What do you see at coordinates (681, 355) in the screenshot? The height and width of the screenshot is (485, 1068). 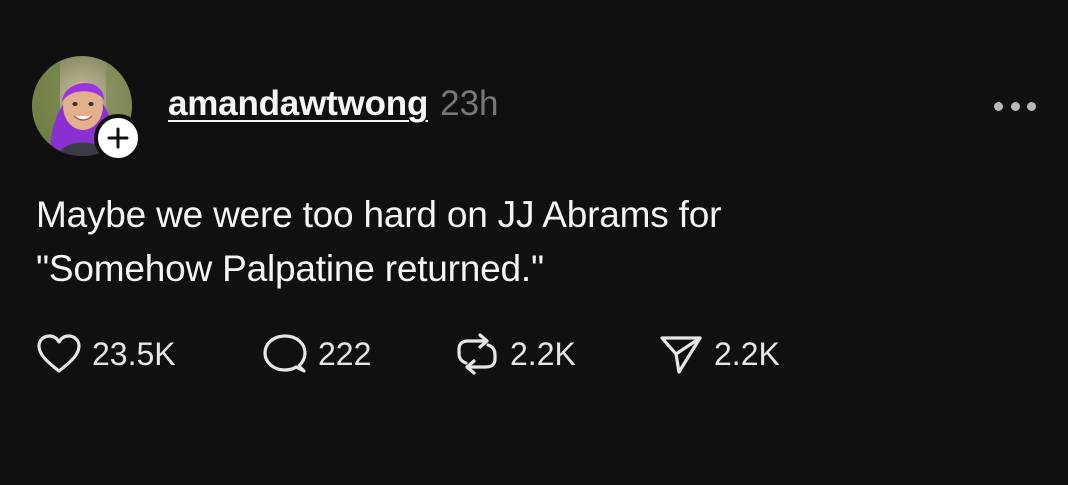 I see `send-icon` at bounding box center [681, 355].